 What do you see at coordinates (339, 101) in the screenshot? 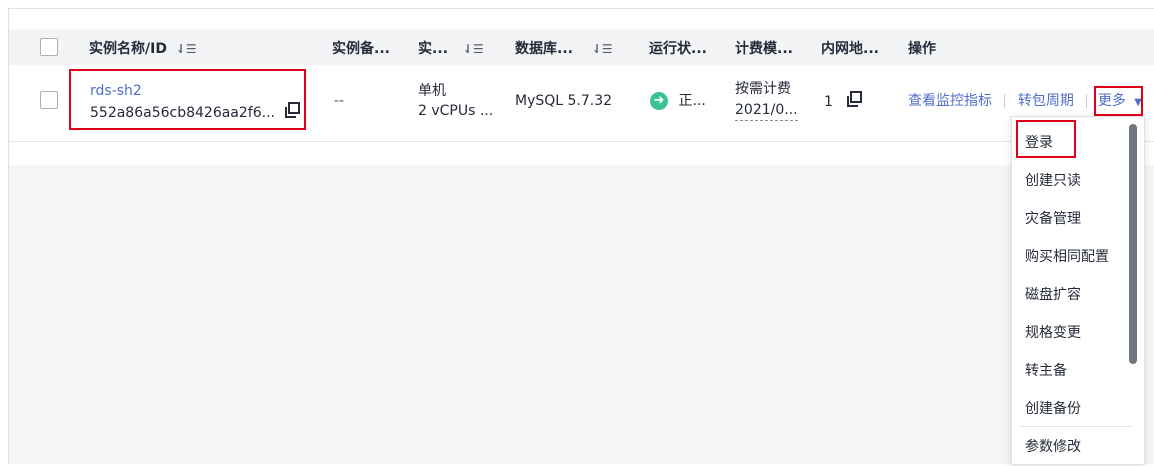
I see `instance-remark: --` at bounding box center [339, 101].